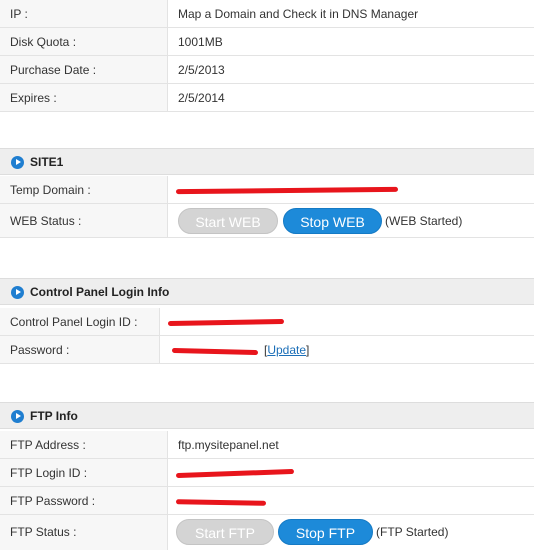  I want to click on ftp-password-label: FTP Password :, so click(84, 500).